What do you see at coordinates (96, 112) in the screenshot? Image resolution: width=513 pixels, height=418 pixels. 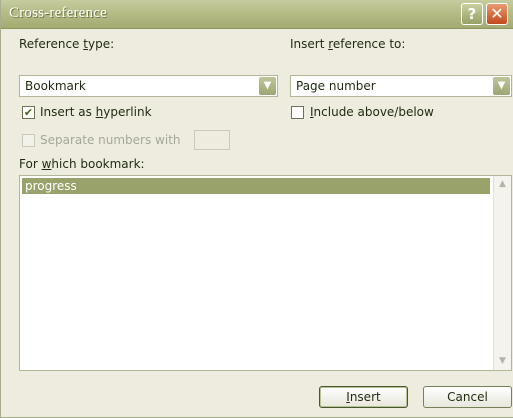 I see `insert-as-hyperlink-label: Insert as hyperlink` at bounding box center [96, 112].